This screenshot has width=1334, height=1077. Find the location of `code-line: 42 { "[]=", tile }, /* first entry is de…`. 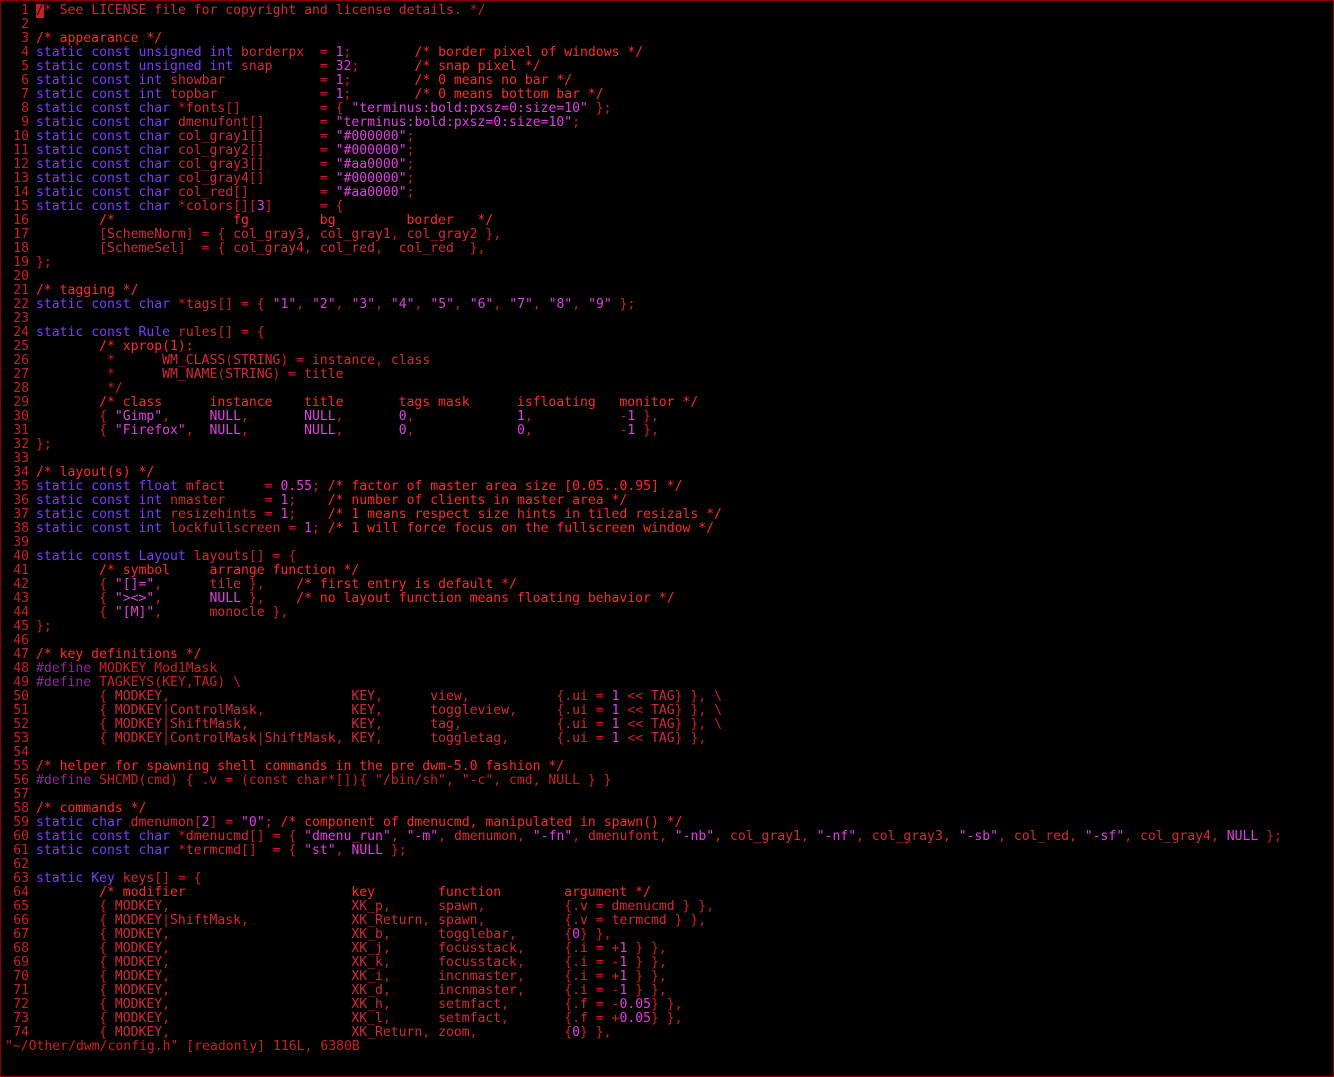

code-line: 42 { "[]=", tile }, /* first entry is de… is located at coordinates (668, 585).